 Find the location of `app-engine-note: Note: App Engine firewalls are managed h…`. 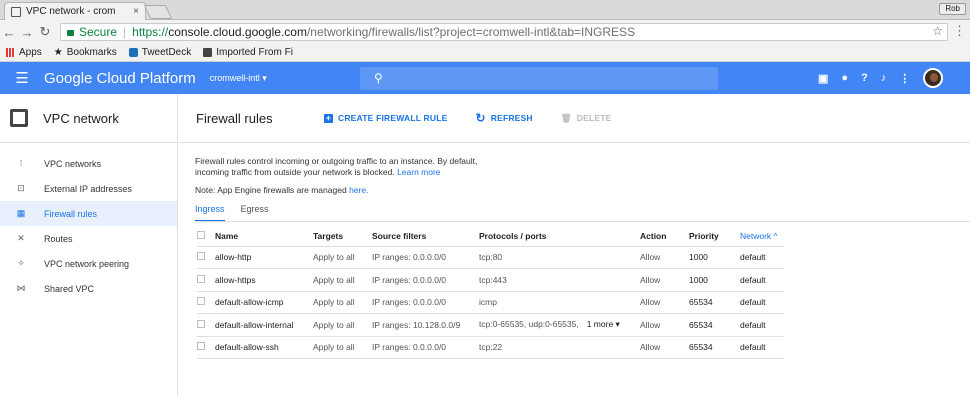

app-engine-note: Note: App Engine firewalls are managed h… is located at coordinates (281, 190).